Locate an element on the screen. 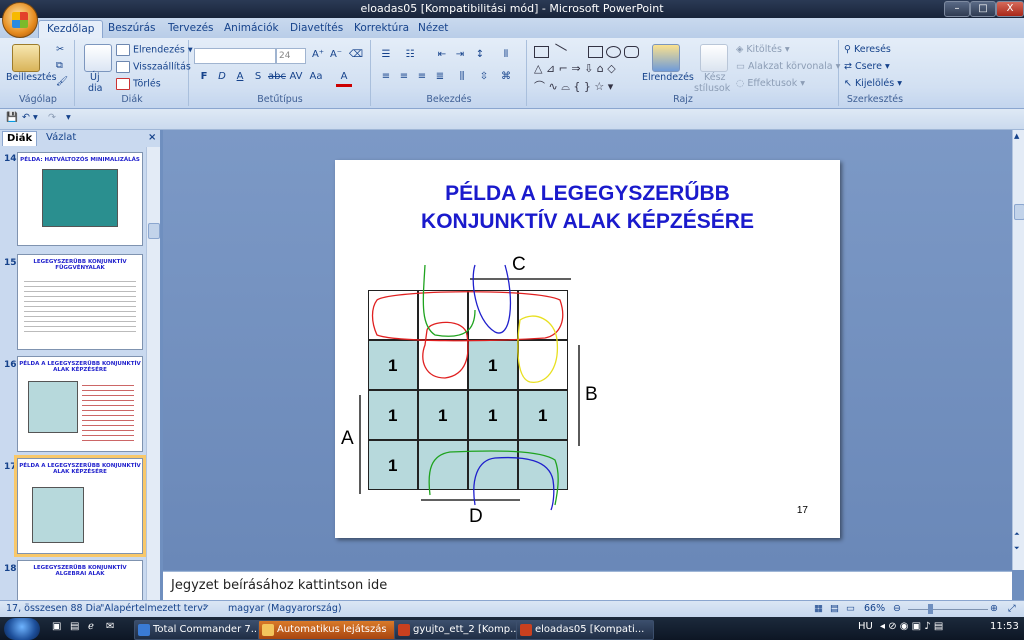 The height and width of the screenshot is (640, 1024). find-button: ⚲ Keresés is located at coordinates (867, 49).